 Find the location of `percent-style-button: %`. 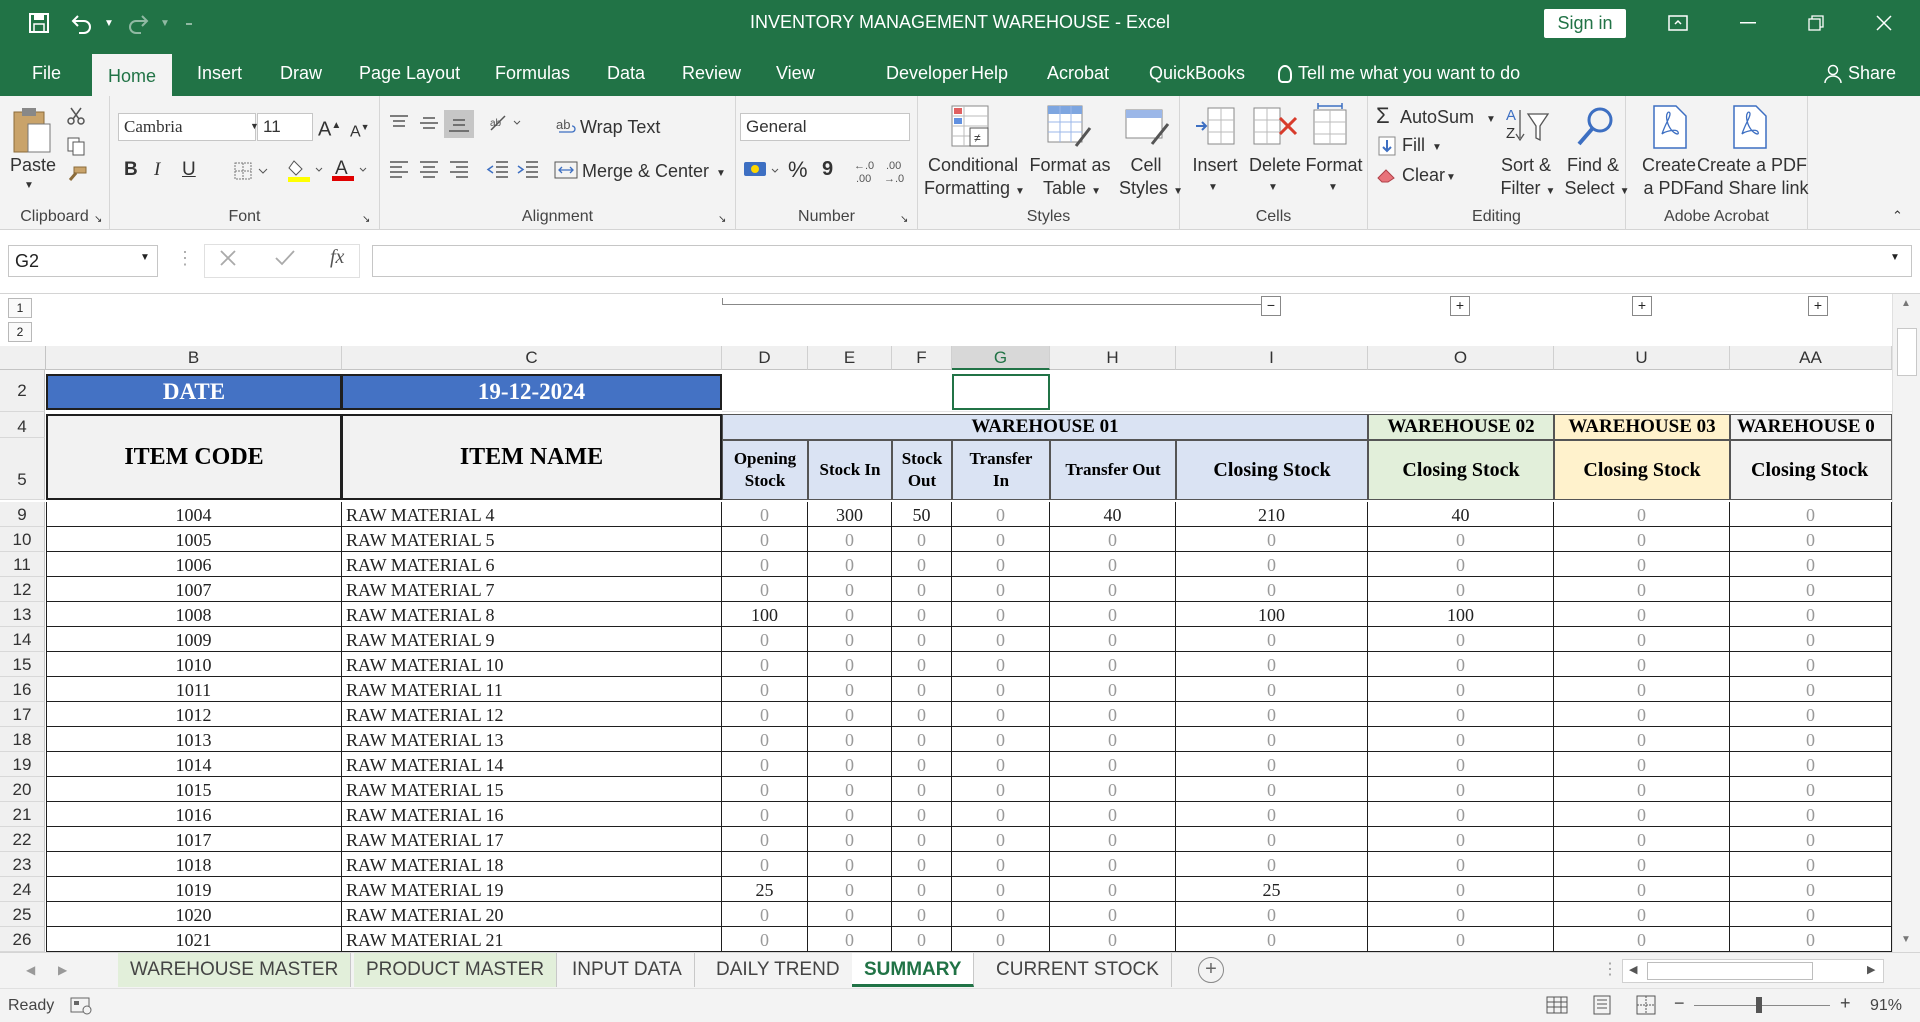

percent-style-button: % is located at coordinates (798, 169).